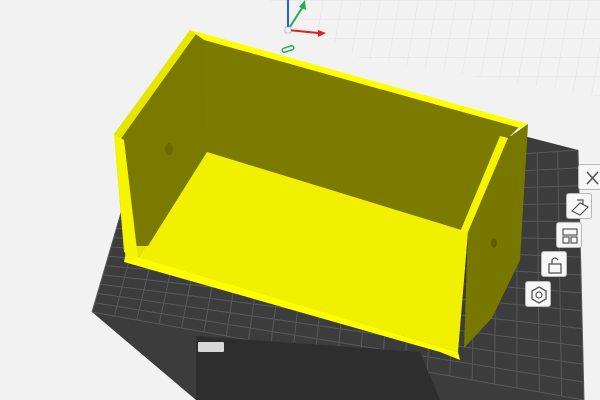 The width and height of the screenshot is (600, 400). What do you see at coordinates (494, 243) in the screenshot?
I see `model-hole-right` at bounding box center [494, 243].